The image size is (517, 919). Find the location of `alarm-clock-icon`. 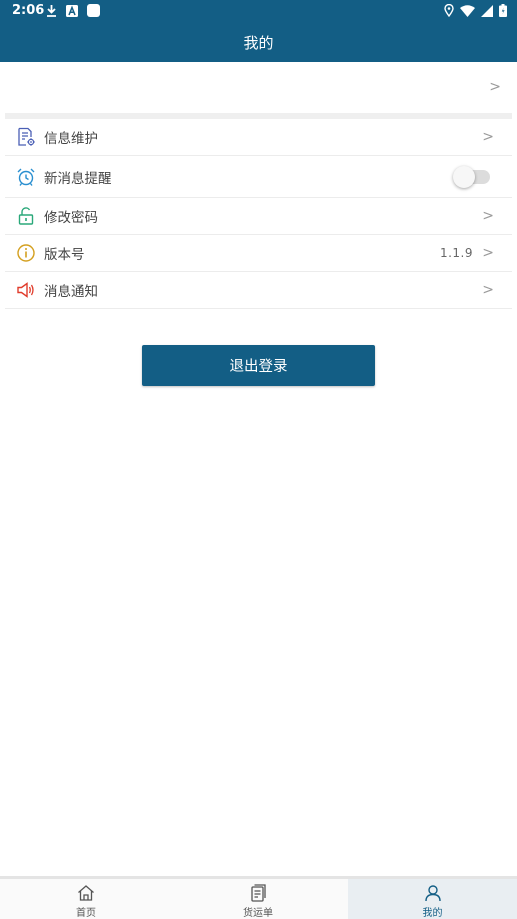

alarm-clock-icon is located at coordinates (26, 177).